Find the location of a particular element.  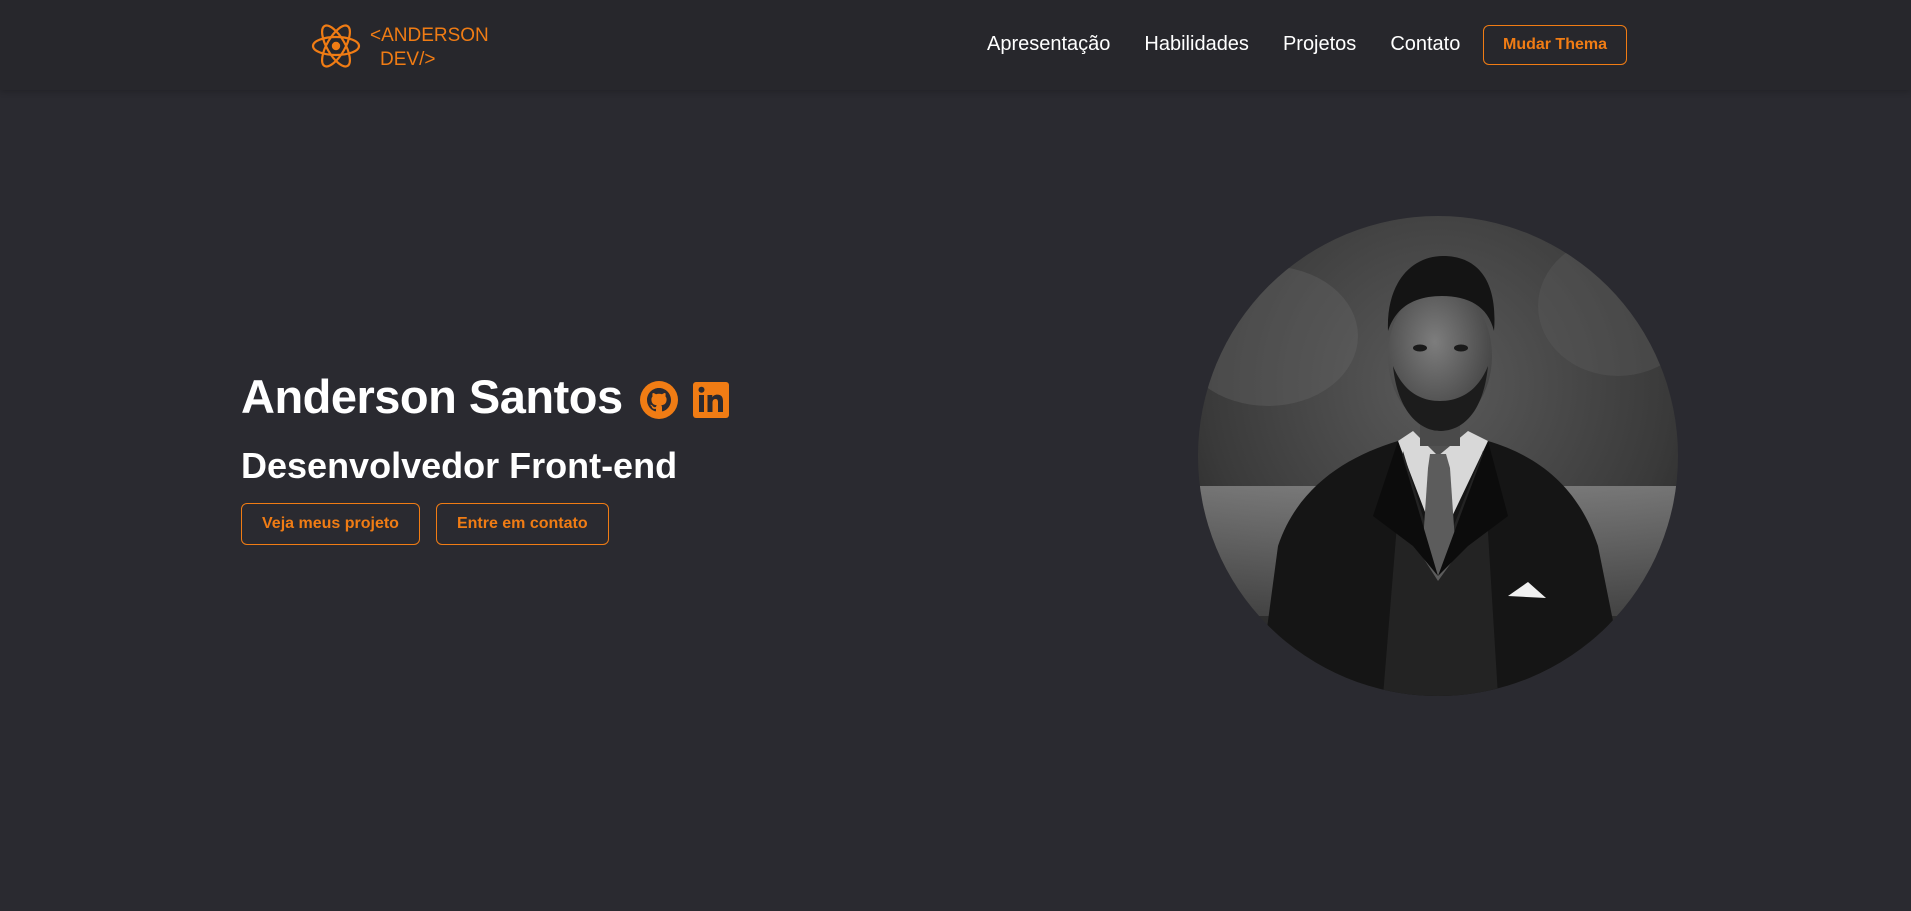

github-icon is located at coordinates (659, 402).